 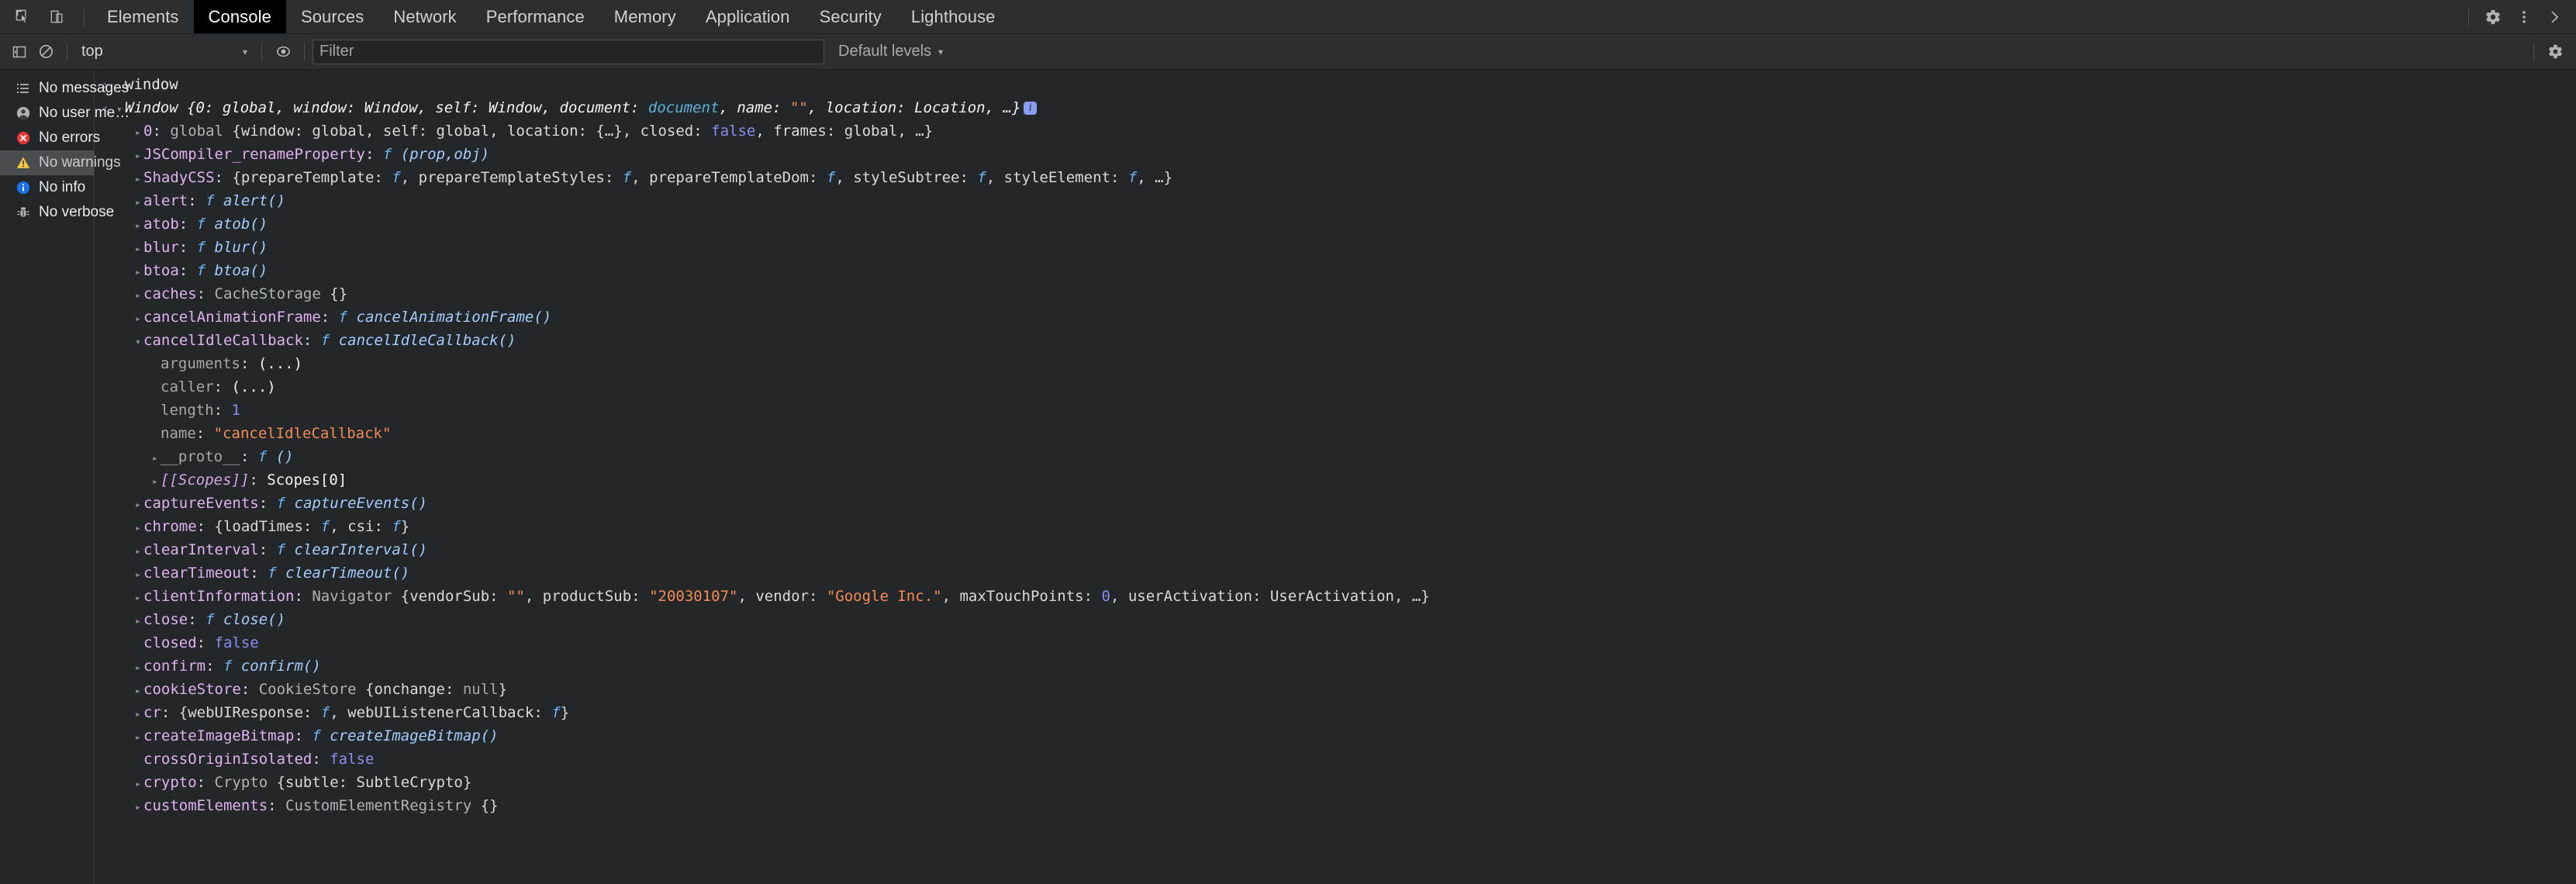 I want to click on console-property-row: arguments: (...), so click(x=1335, y=363).